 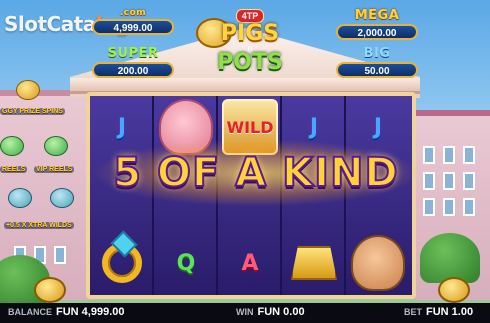 I want to click on balance-display: BALANCE FUN 4,999.00, so click(x=66, y=312).